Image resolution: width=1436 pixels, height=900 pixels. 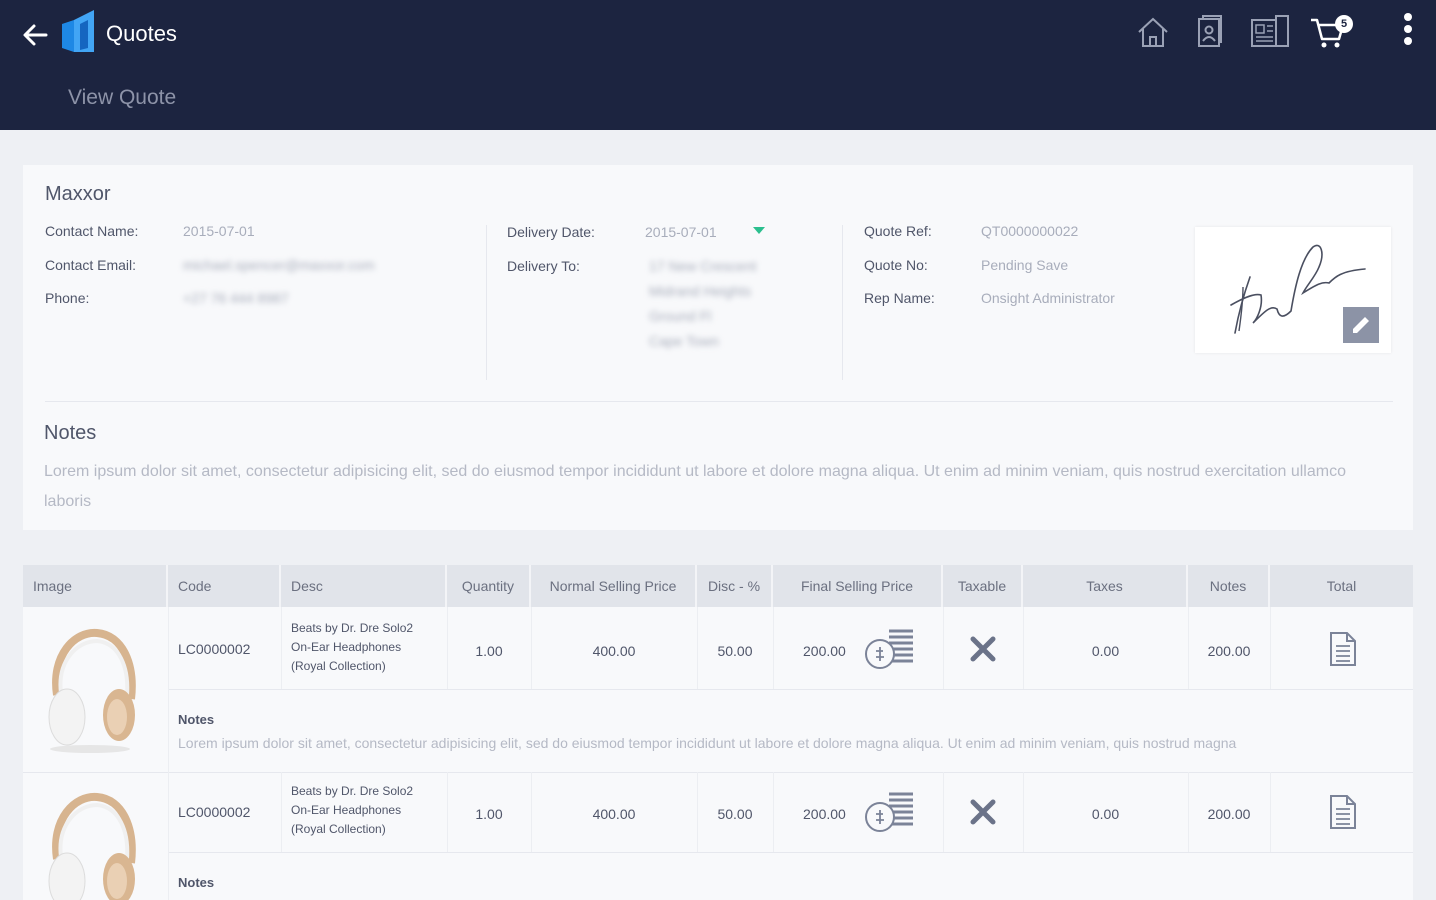 What do you see at coordinates (1105, 586) in the screenshot?
I see `column-header-taxes: Taxes` at bounding box center [1105, 586].